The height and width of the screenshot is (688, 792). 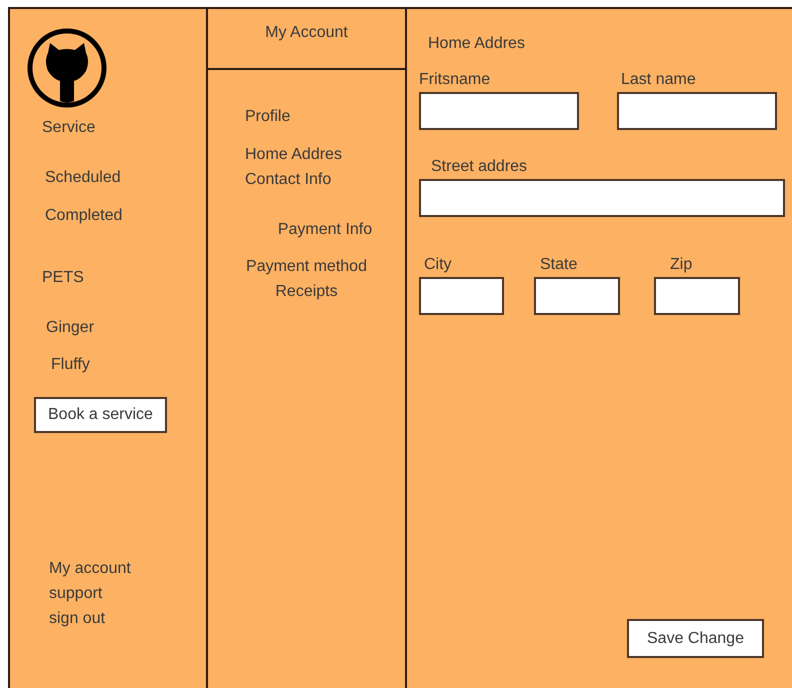 I want to click on menu-item: Home Addres, so click(x=293, y=155).